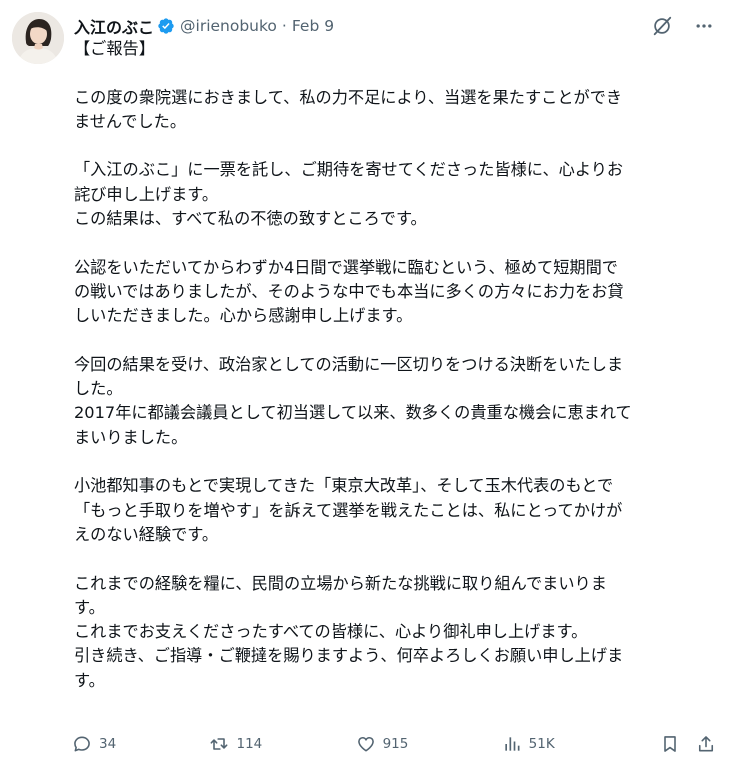  What do you see at coordinates (131, 437) in the screenshot?
I see `post-text-line: まいりました。` at bounding box center [131, 437].